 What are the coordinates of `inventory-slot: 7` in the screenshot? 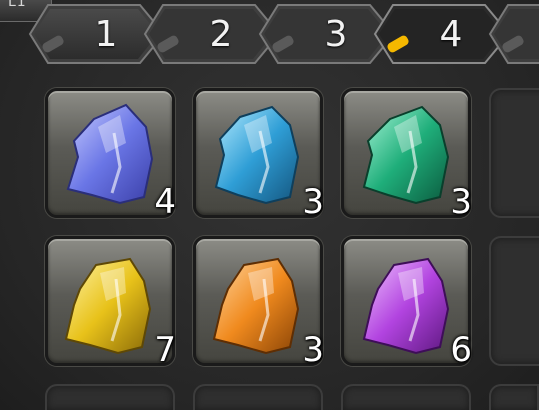 It's located at (110, 303).